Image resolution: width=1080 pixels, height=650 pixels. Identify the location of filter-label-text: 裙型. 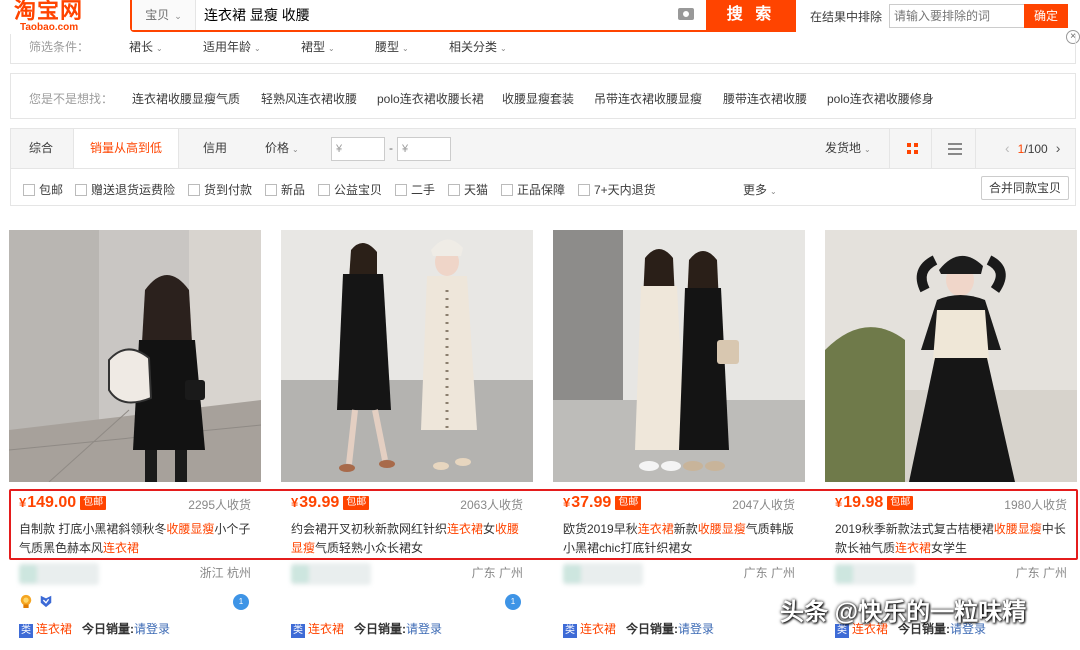
(313, 47).